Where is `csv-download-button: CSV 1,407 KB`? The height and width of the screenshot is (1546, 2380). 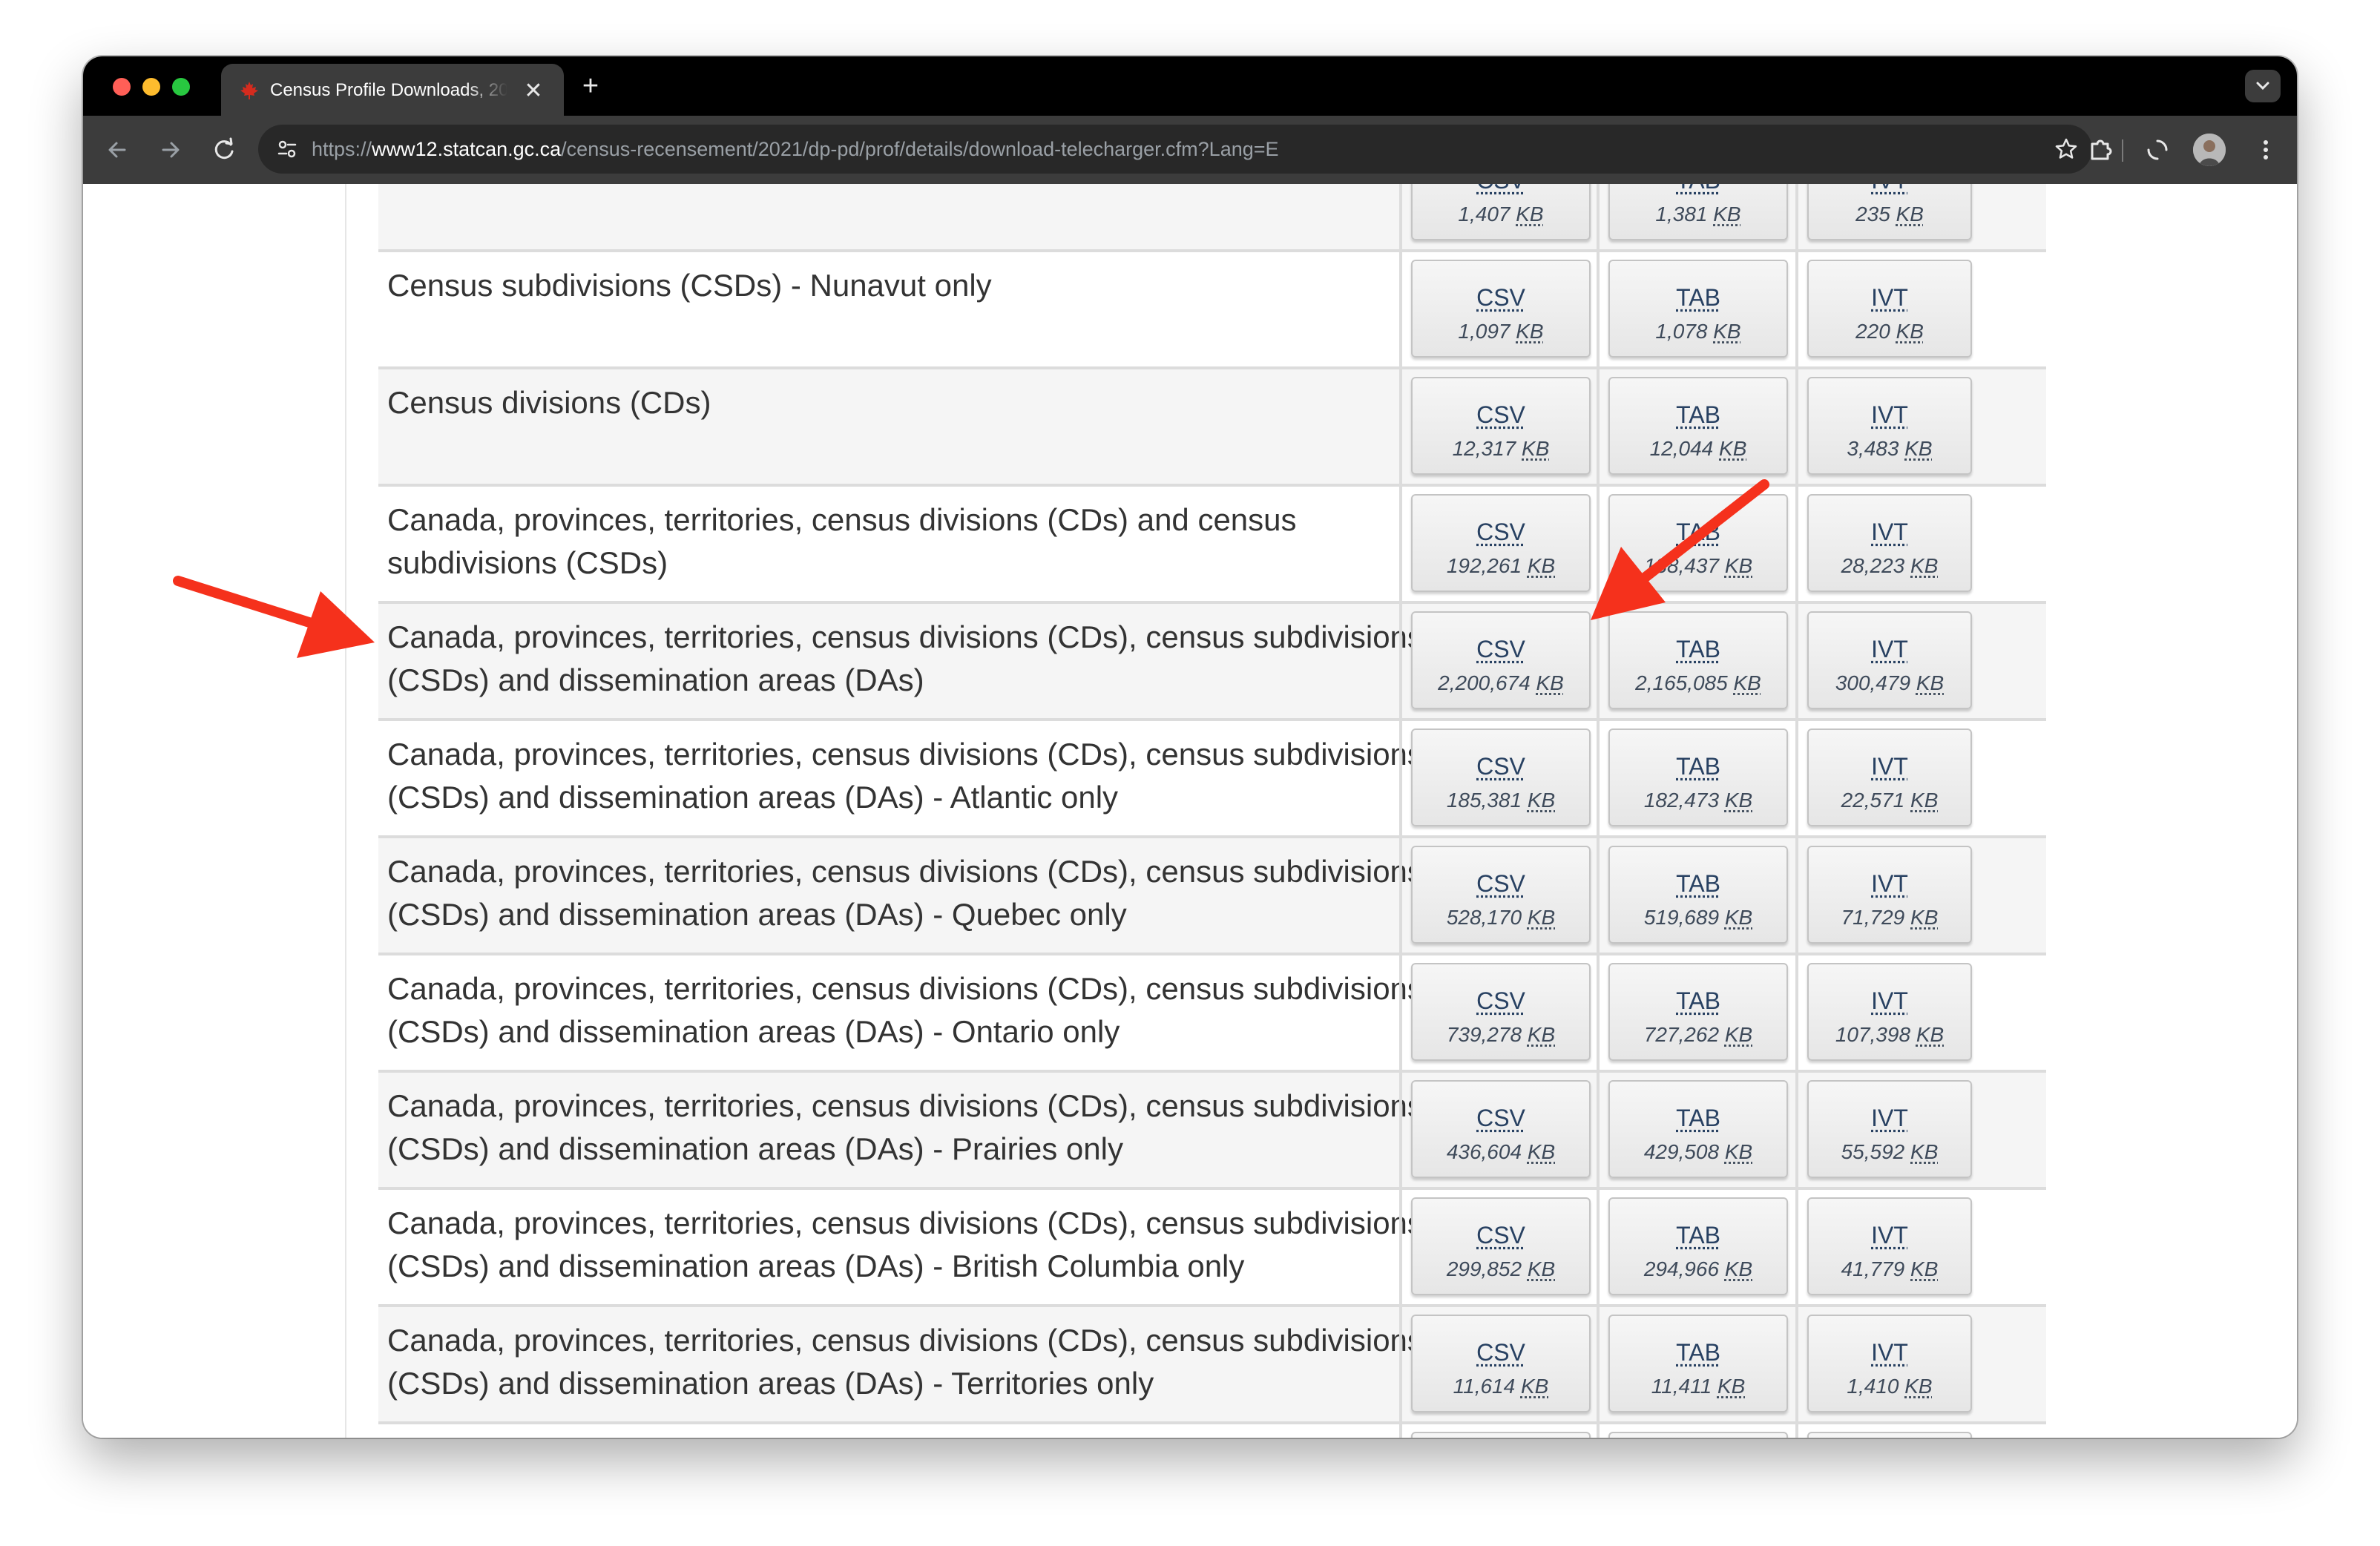 csv-download-button: CSV 1,407 KB is located at coordinates (1501, 212).